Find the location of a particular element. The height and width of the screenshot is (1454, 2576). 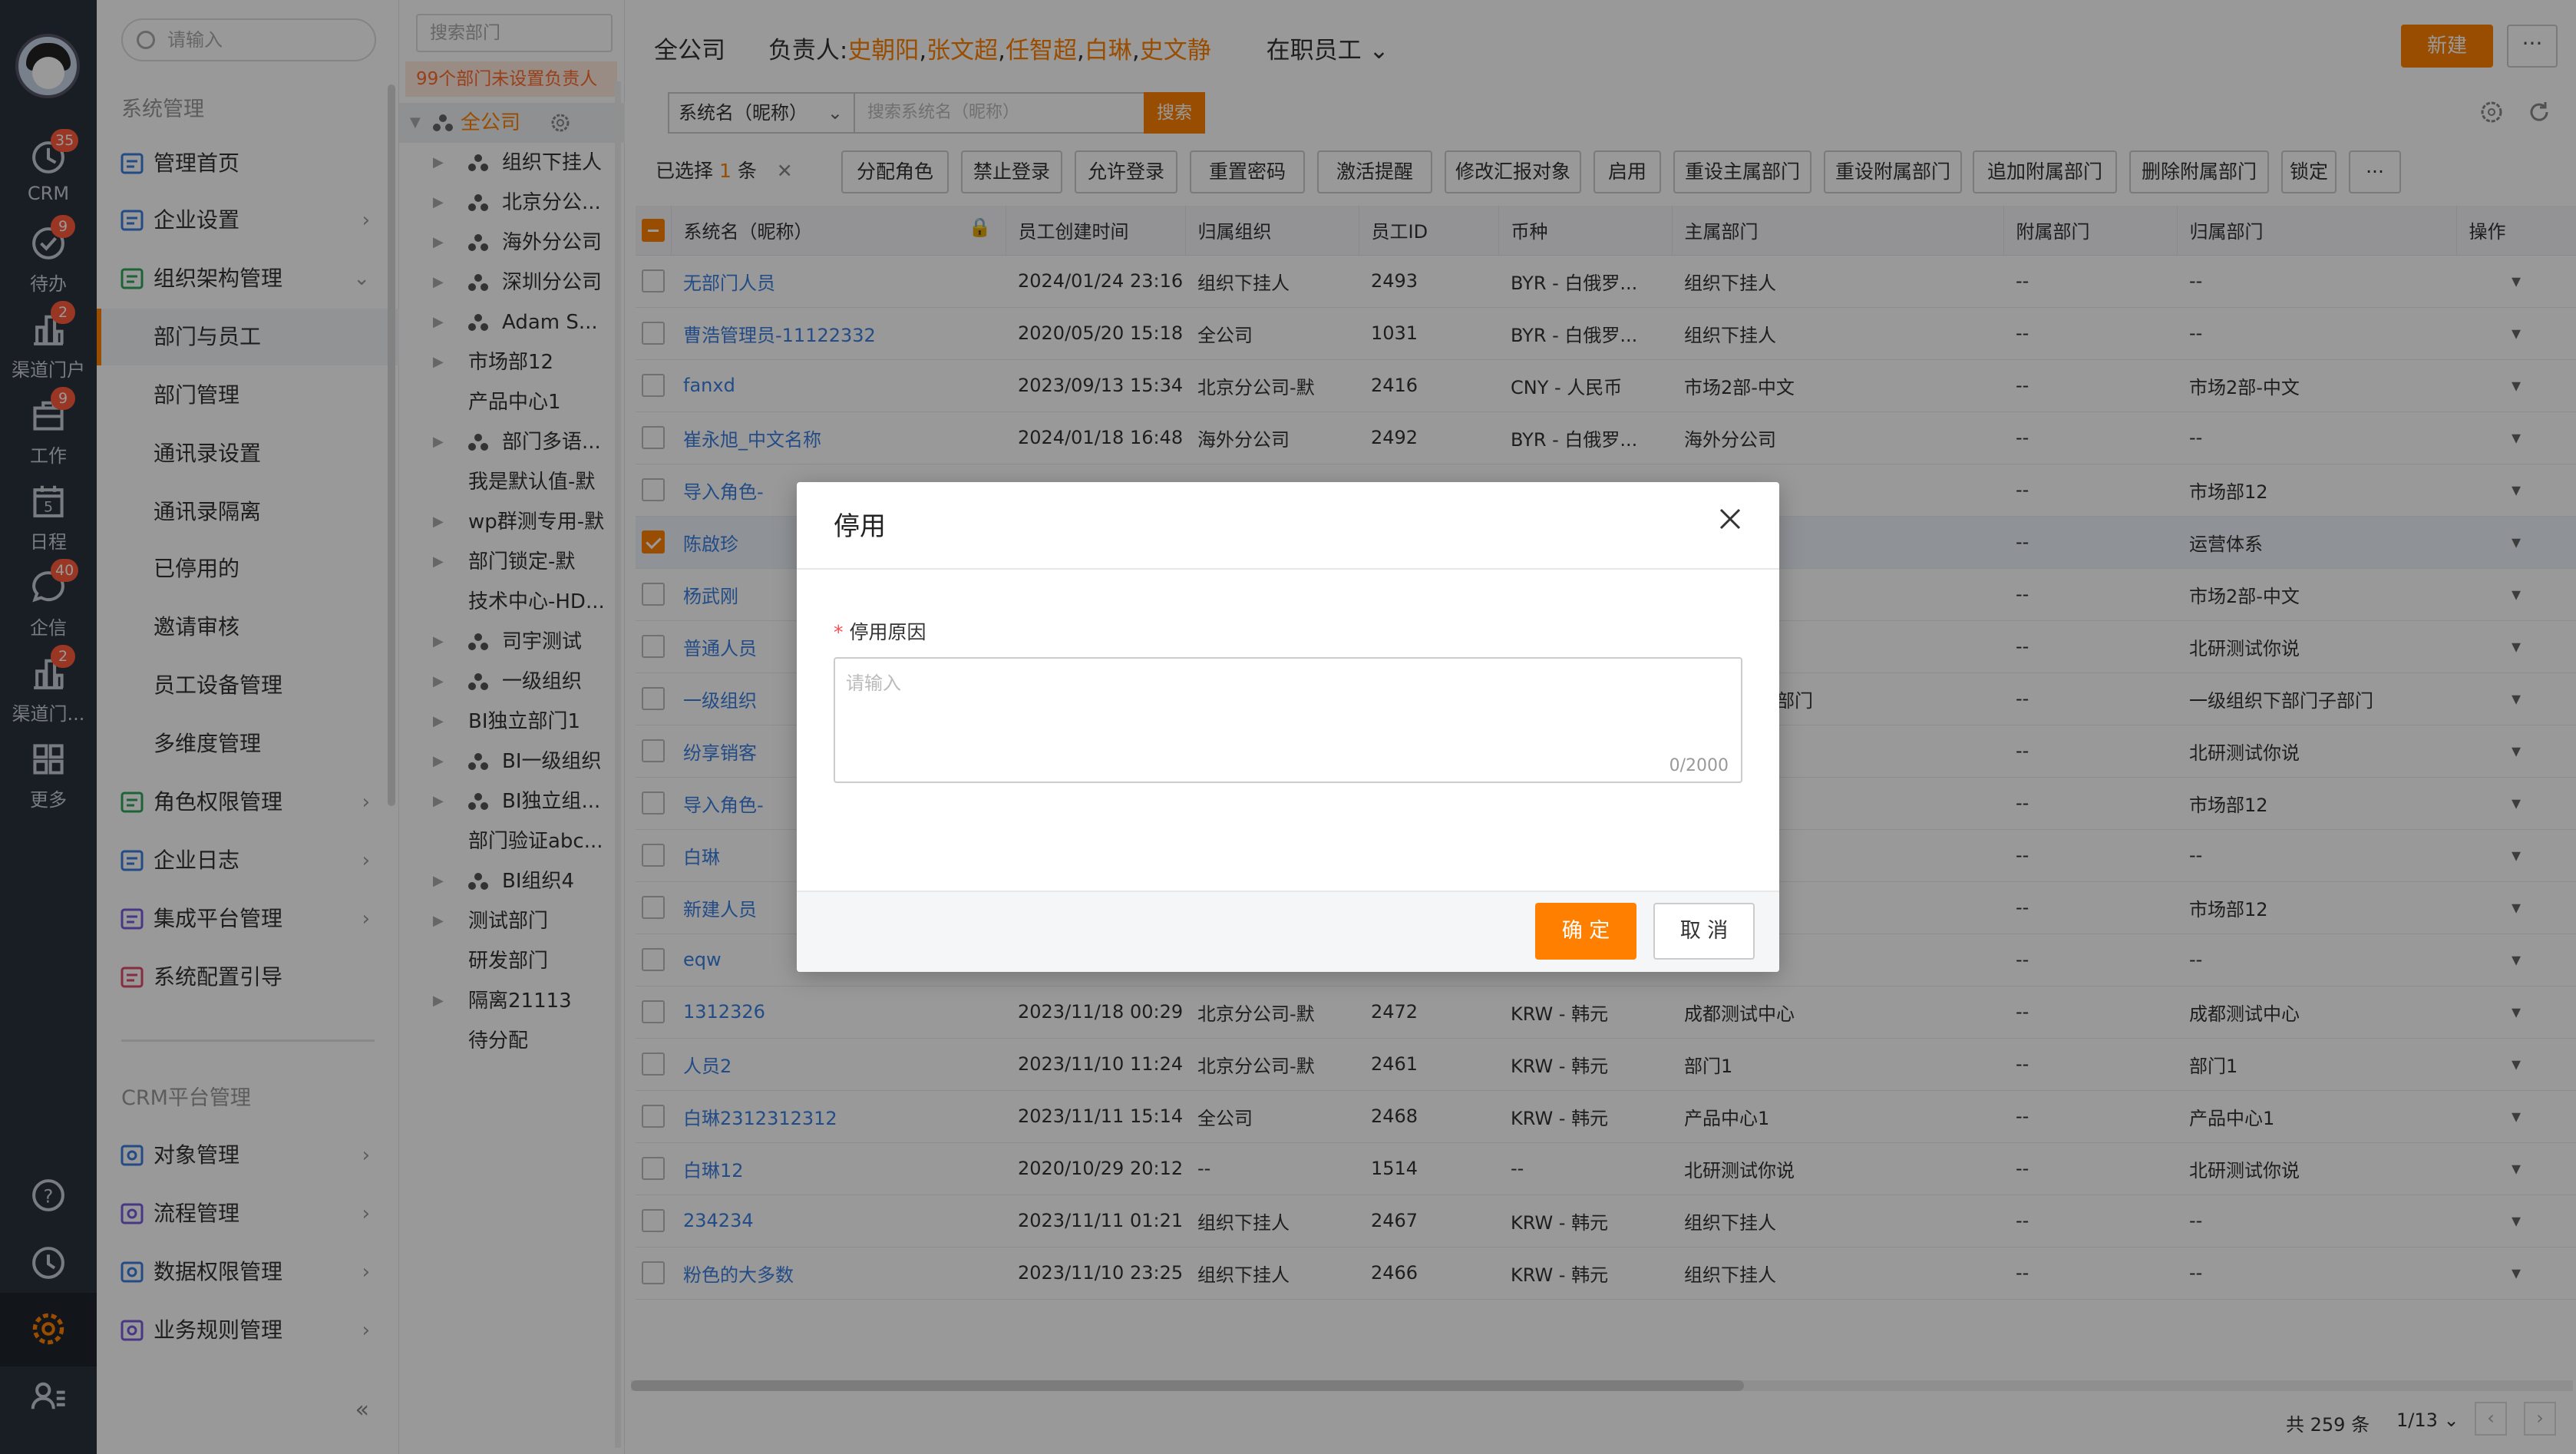

reason-label: * 停用原因 is located at coordinates (880, 632).